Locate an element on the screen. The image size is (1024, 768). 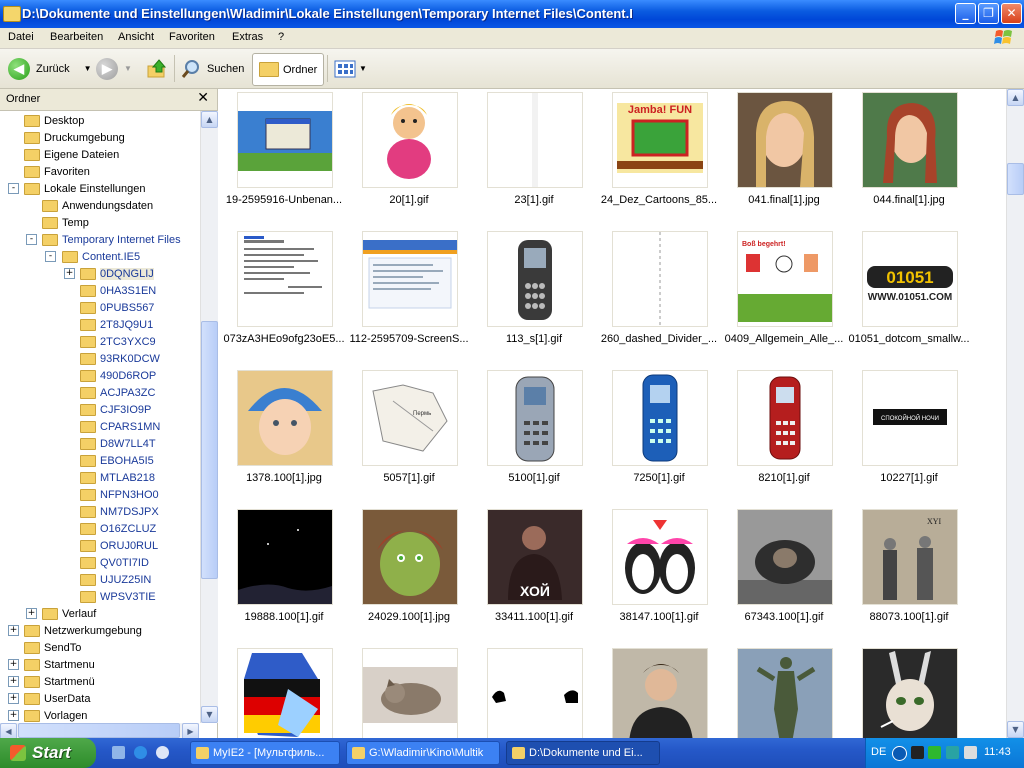
menu-bearbeiten: Bearbeiten is located at coordinates (76, 37).